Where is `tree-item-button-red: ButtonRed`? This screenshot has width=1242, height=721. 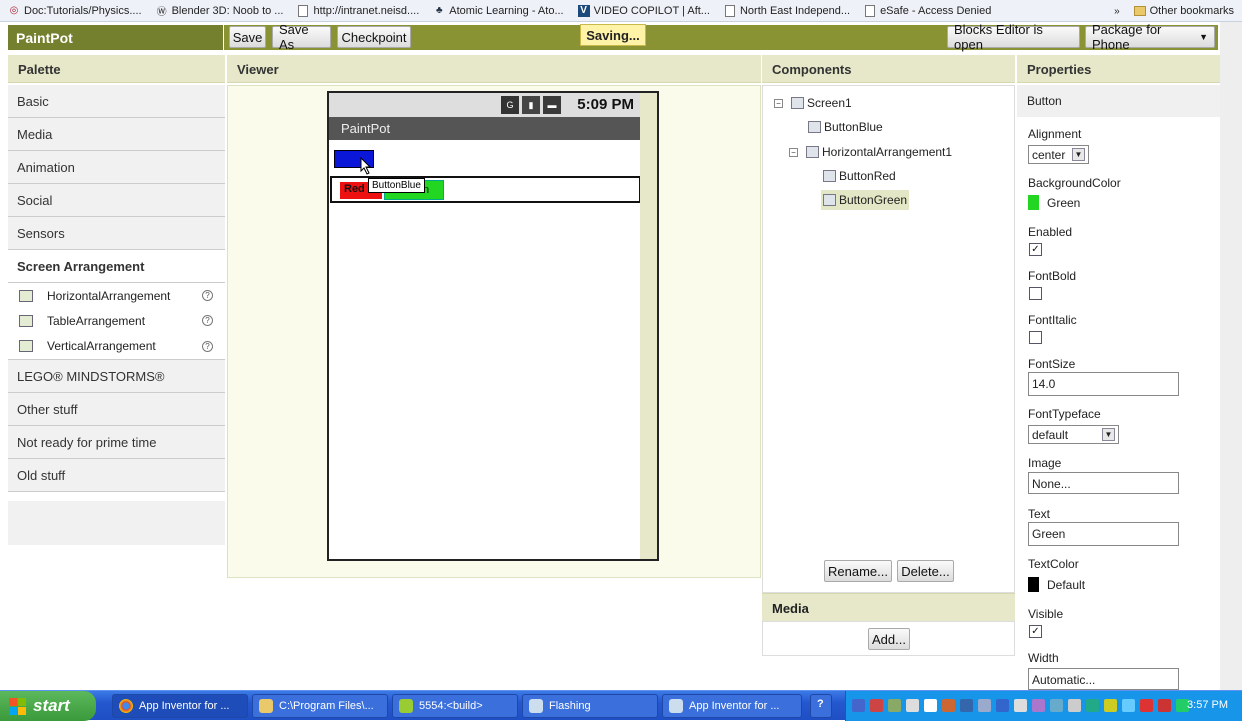 tree-item-button-red: ButtonRed is located at coordinates (859, 176).